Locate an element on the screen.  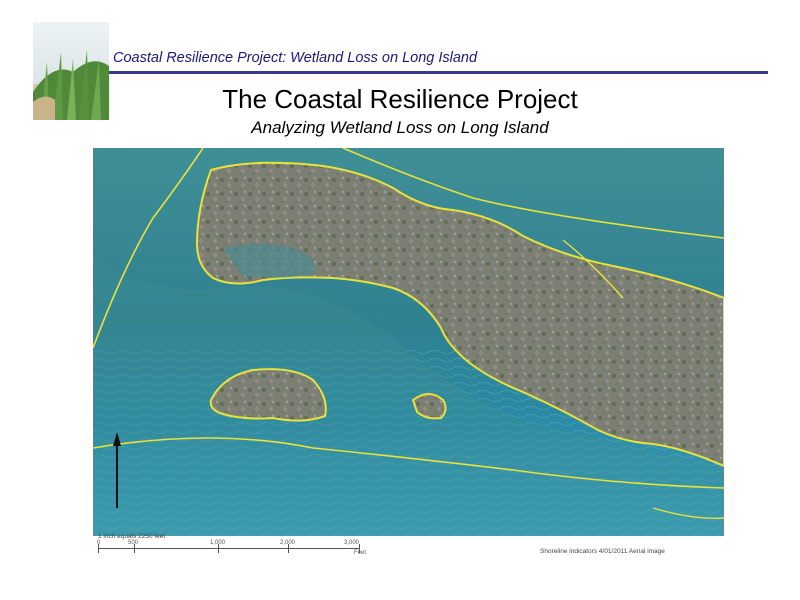
page-title: The Coastal Resilience Project is located at coordinates (400, 99).